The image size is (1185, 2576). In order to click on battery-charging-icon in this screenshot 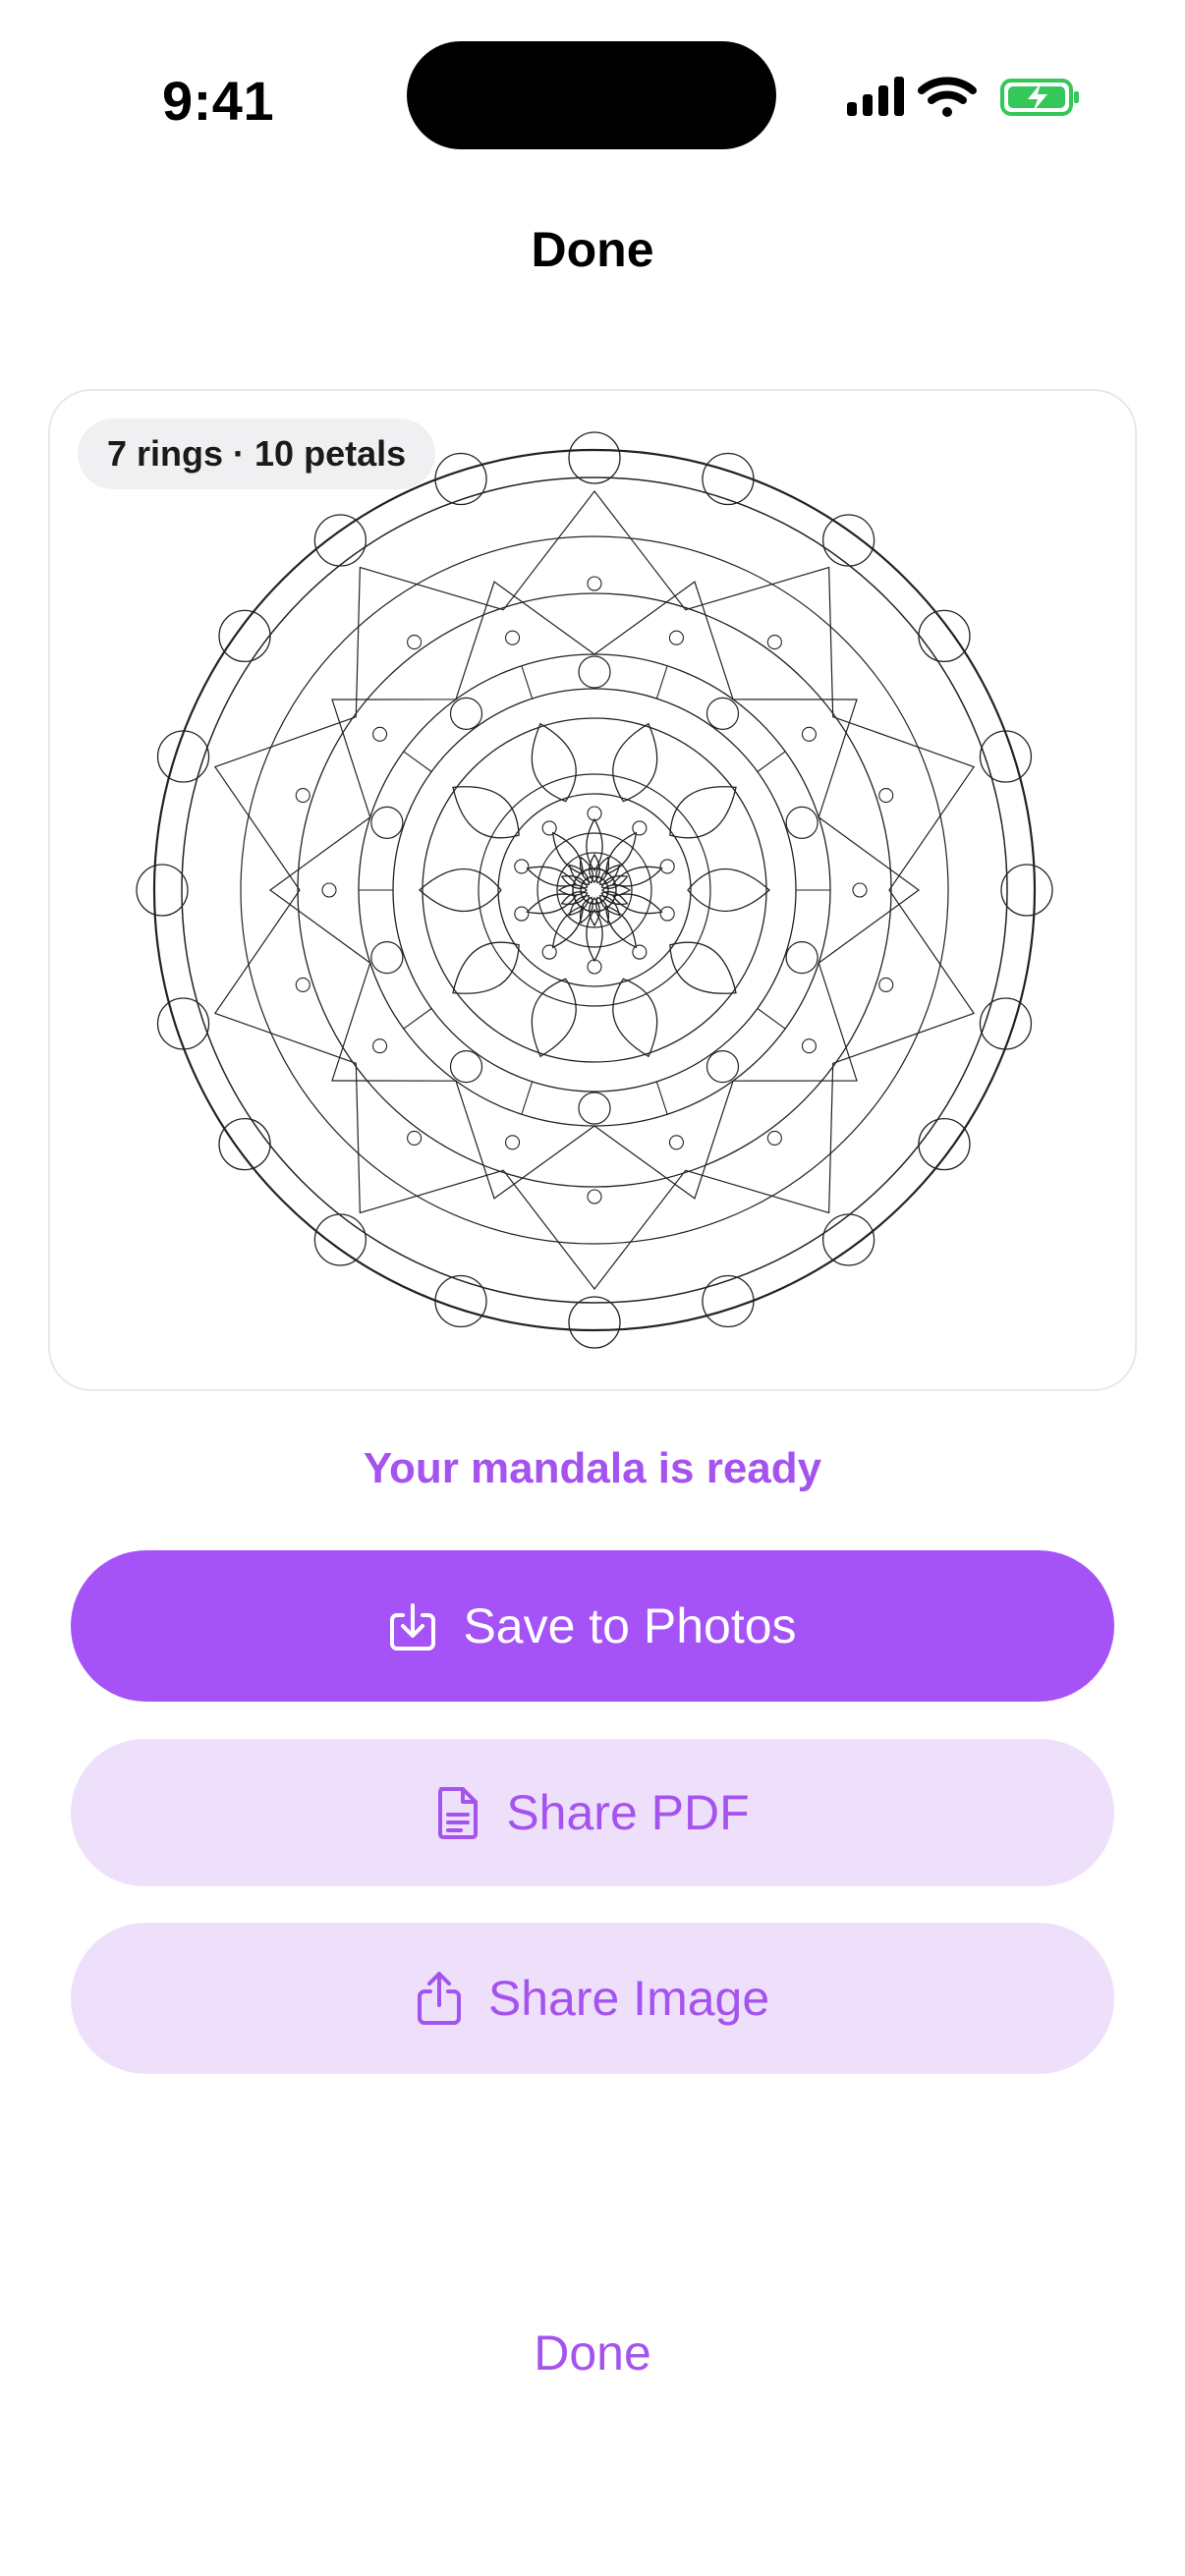, I will do `click(1040, 97)`.